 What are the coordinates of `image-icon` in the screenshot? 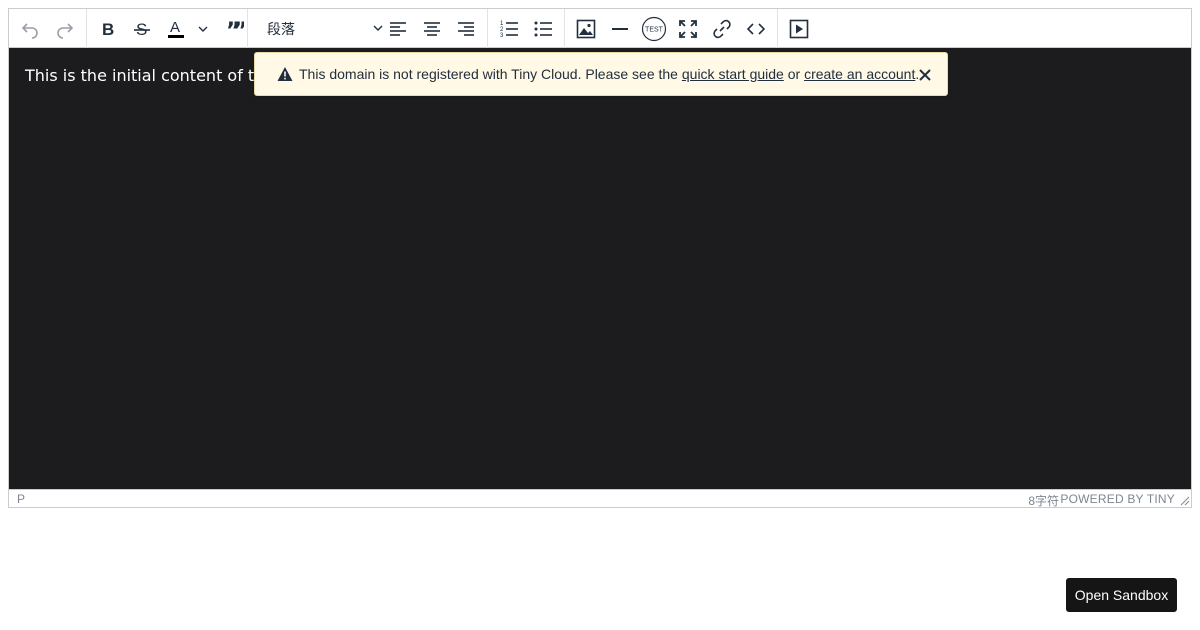 It's located at (586, 29).